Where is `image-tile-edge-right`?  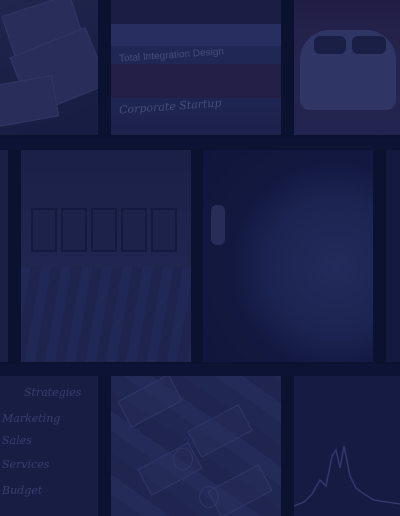 image-tile-edge-right is located at coordinates (393, 256).